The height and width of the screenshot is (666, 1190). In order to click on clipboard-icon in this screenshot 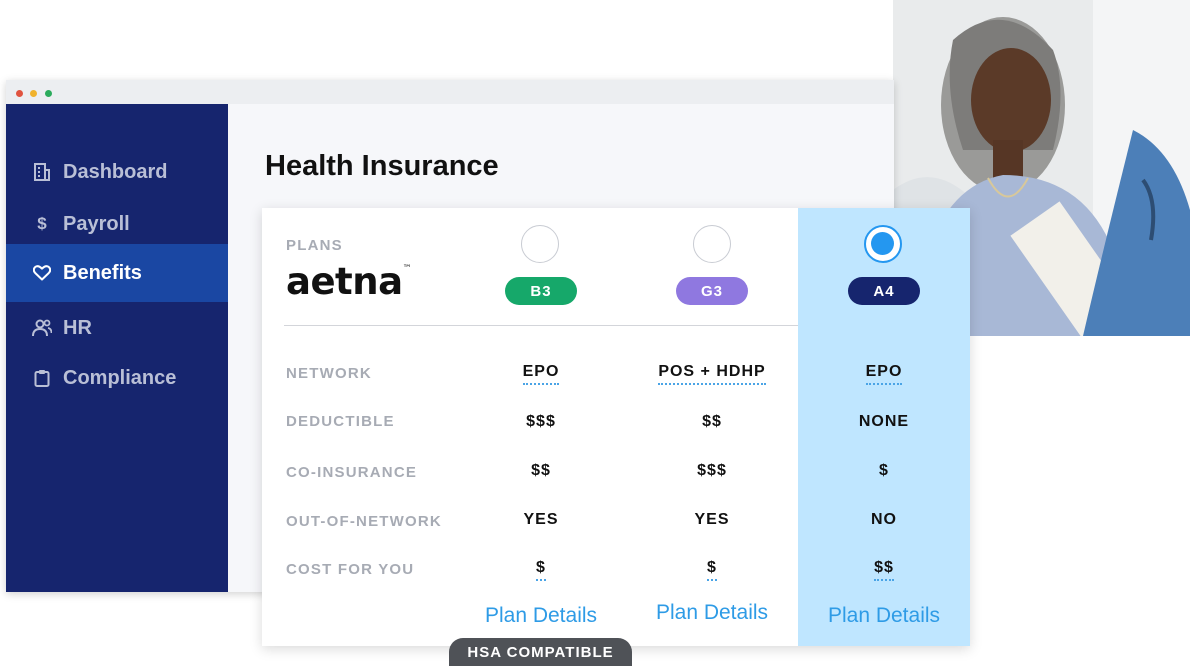, I will do `click(42, 378)`.